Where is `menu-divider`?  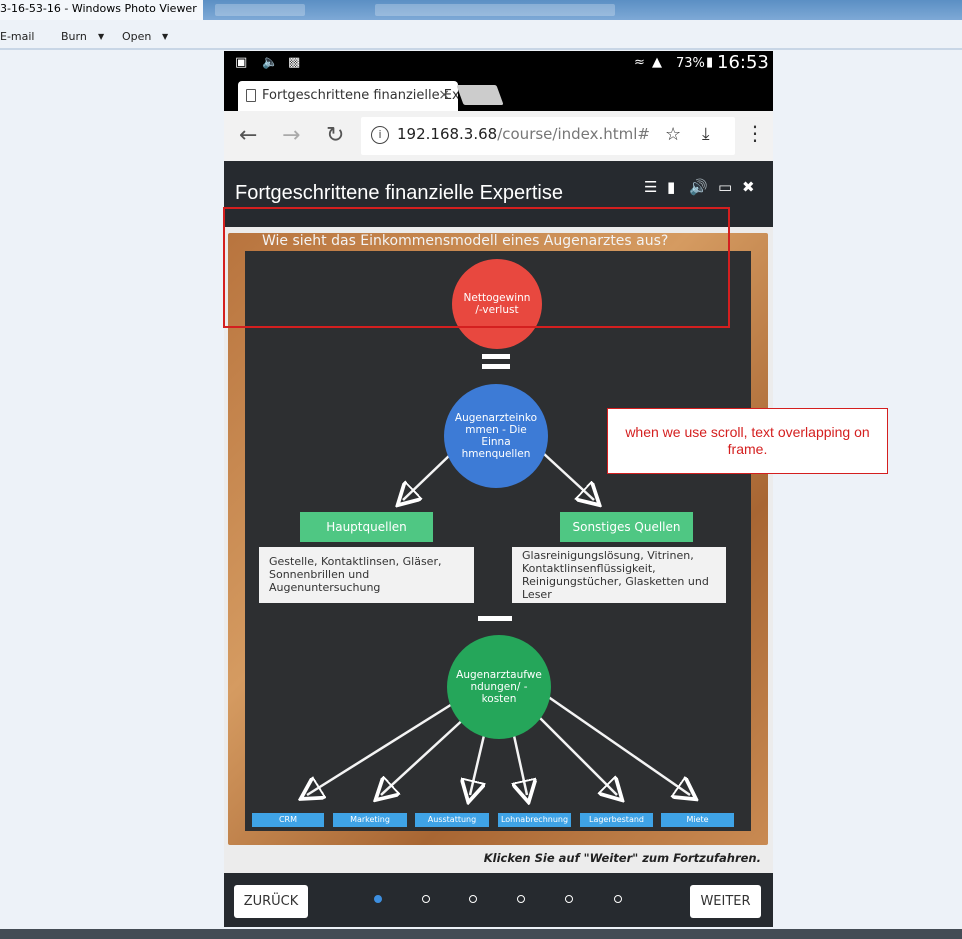
menu-divider is located at coordinates (481, 49).